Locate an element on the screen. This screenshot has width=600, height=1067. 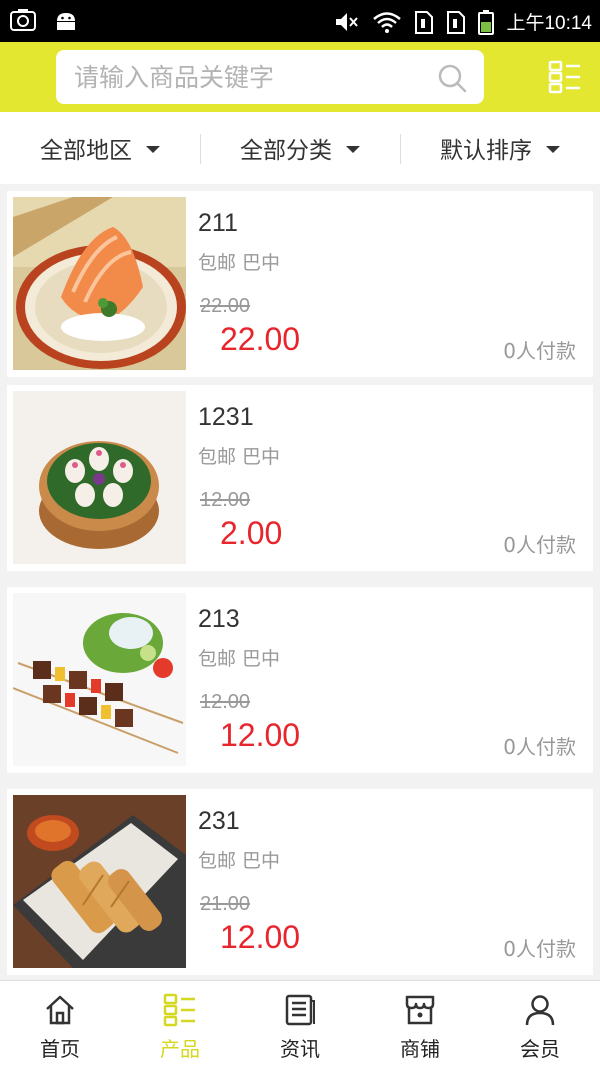
filter-sort: 默认排序 is located at coordinates (500, 148).